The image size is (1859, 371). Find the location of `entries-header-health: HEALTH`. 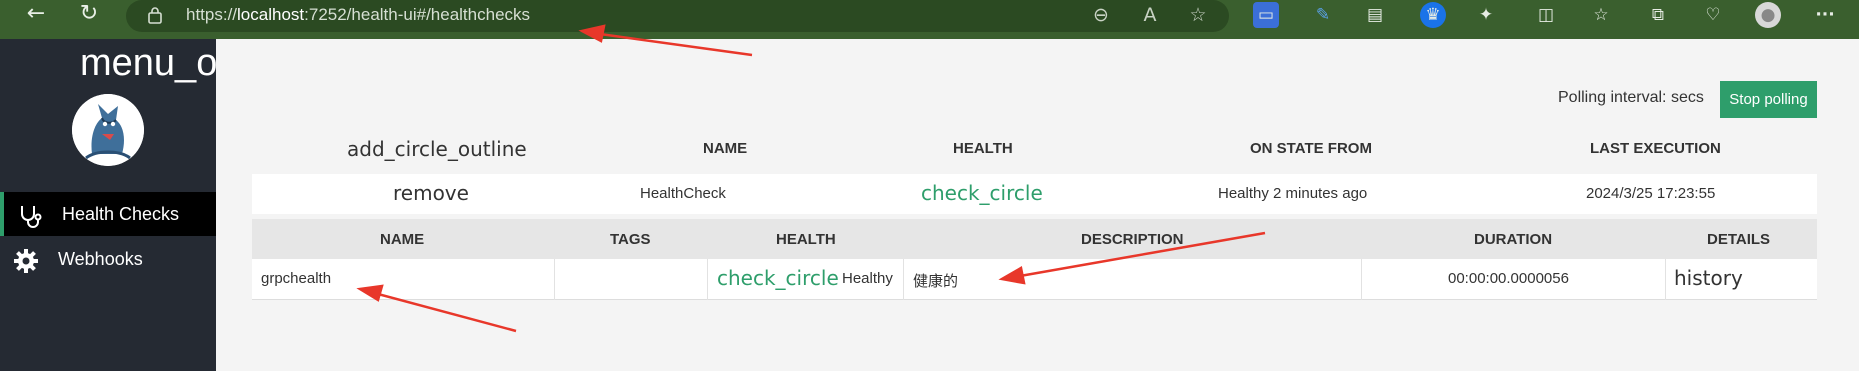

entries-header-health: HEALTH is located at coordinates (806, 239).